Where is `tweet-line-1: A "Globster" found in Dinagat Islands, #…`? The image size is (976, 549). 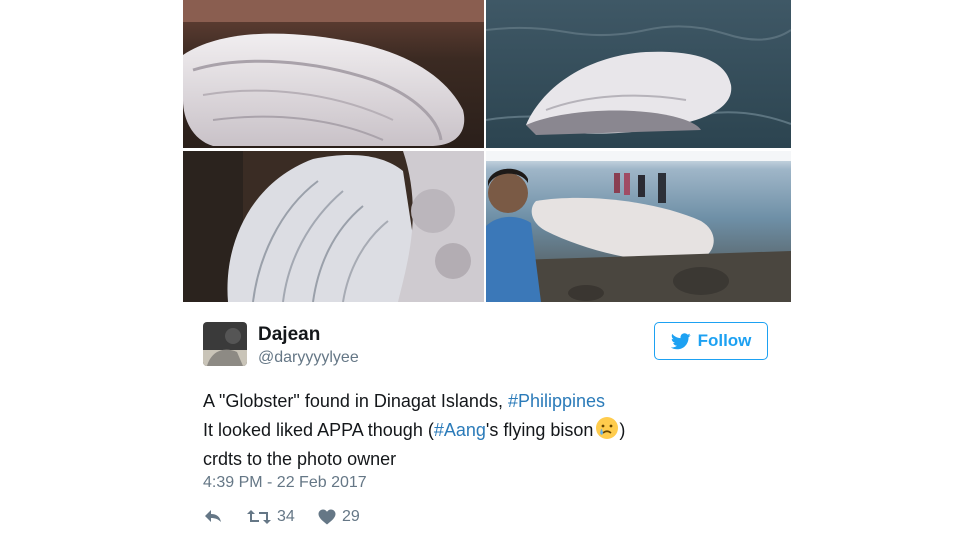 tweet-line-1: A "Globster" found in Dinagat Islands, #… is located at coordinates (493, 401).